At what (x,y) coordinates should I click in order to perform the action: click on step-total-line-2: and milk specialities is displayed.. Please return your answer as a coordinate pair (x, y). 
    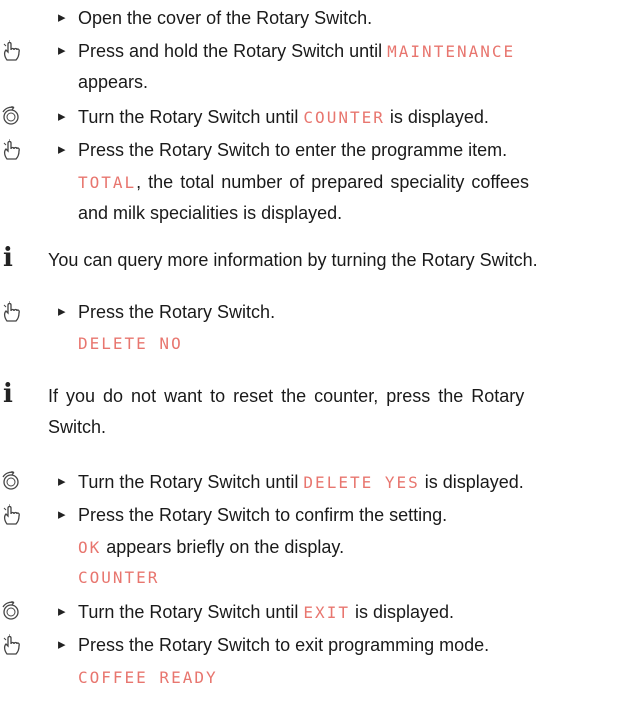
    Looking at the image, I should click on (315, 215).